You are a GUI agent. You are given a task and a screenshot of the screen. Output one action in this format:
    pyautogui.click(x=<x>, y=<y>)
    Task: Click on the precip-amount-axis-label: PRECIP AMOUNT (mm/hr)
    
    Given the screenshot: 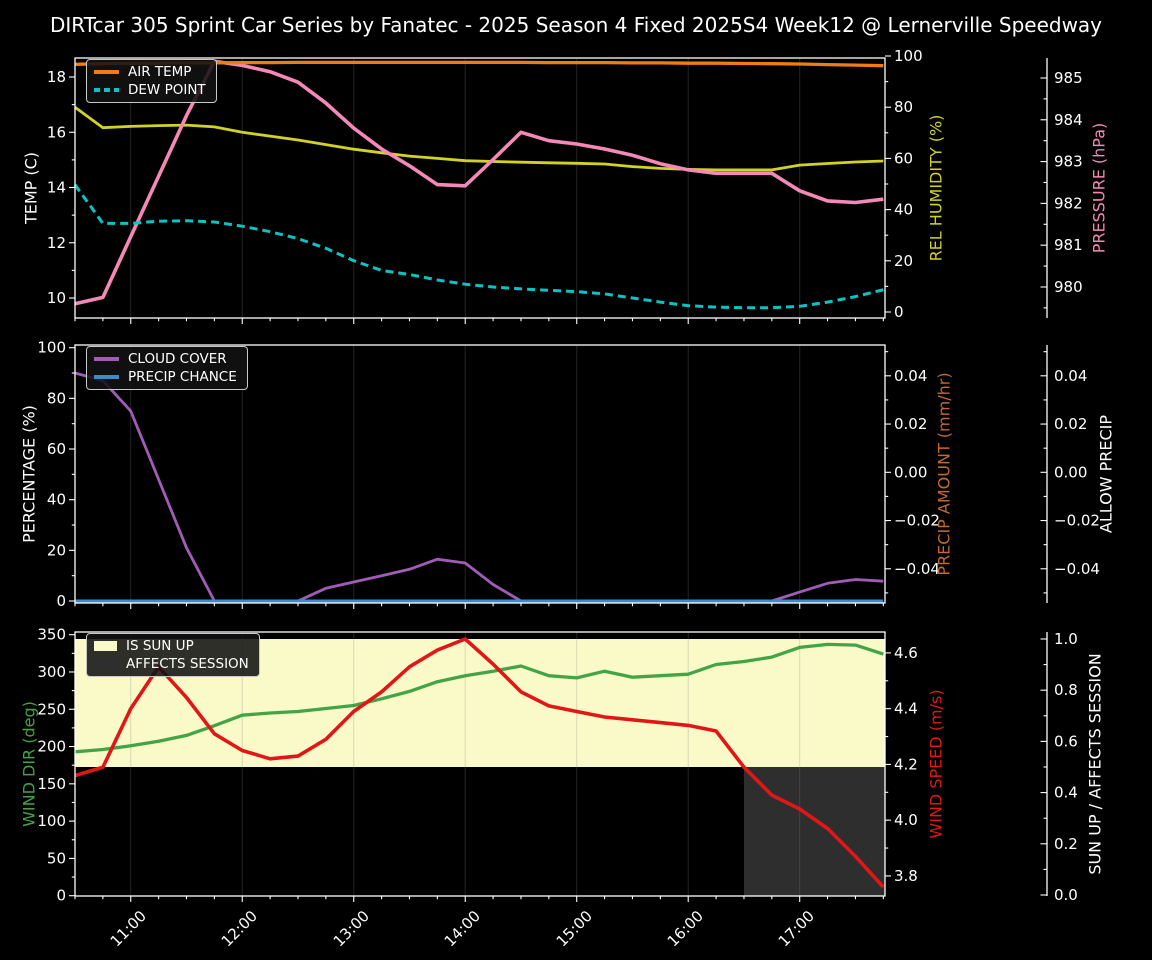 What is the action you would take?
    pyautogui.click(x=944, y=474)
    